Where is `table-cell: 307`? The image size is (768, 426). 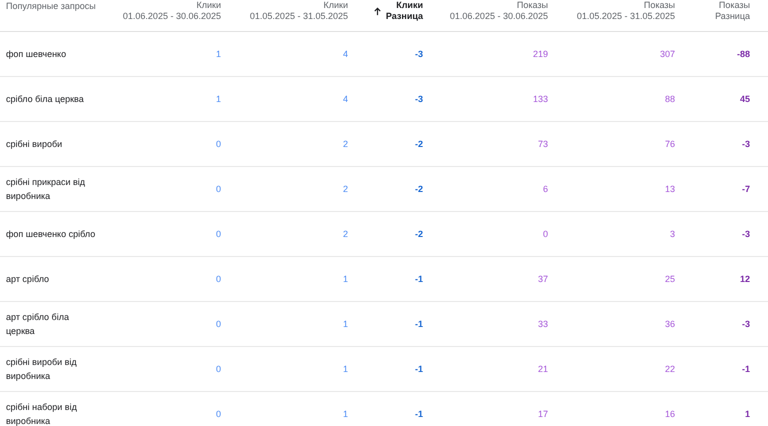 table-cell: 307 is located at coordinates (667, 54).